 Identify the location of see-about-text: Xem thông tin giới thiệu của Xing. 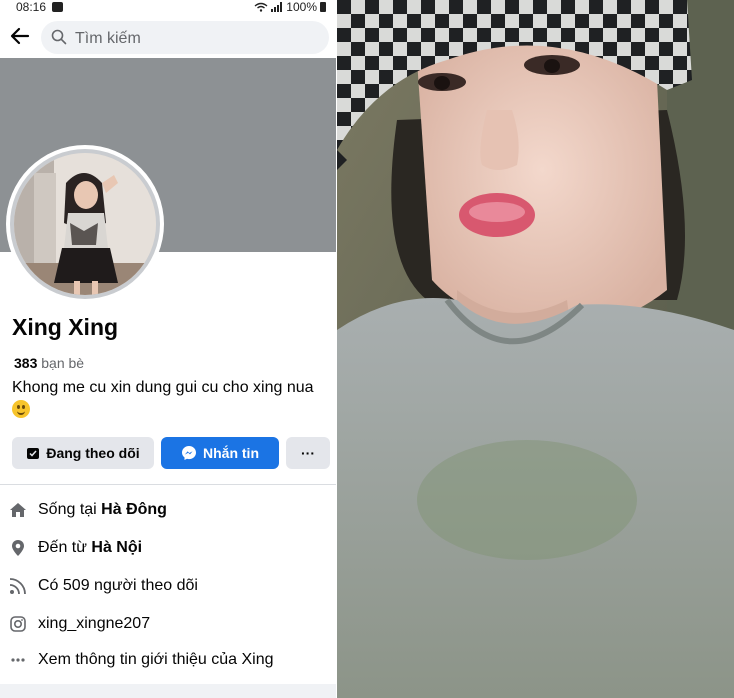
(156, 659).